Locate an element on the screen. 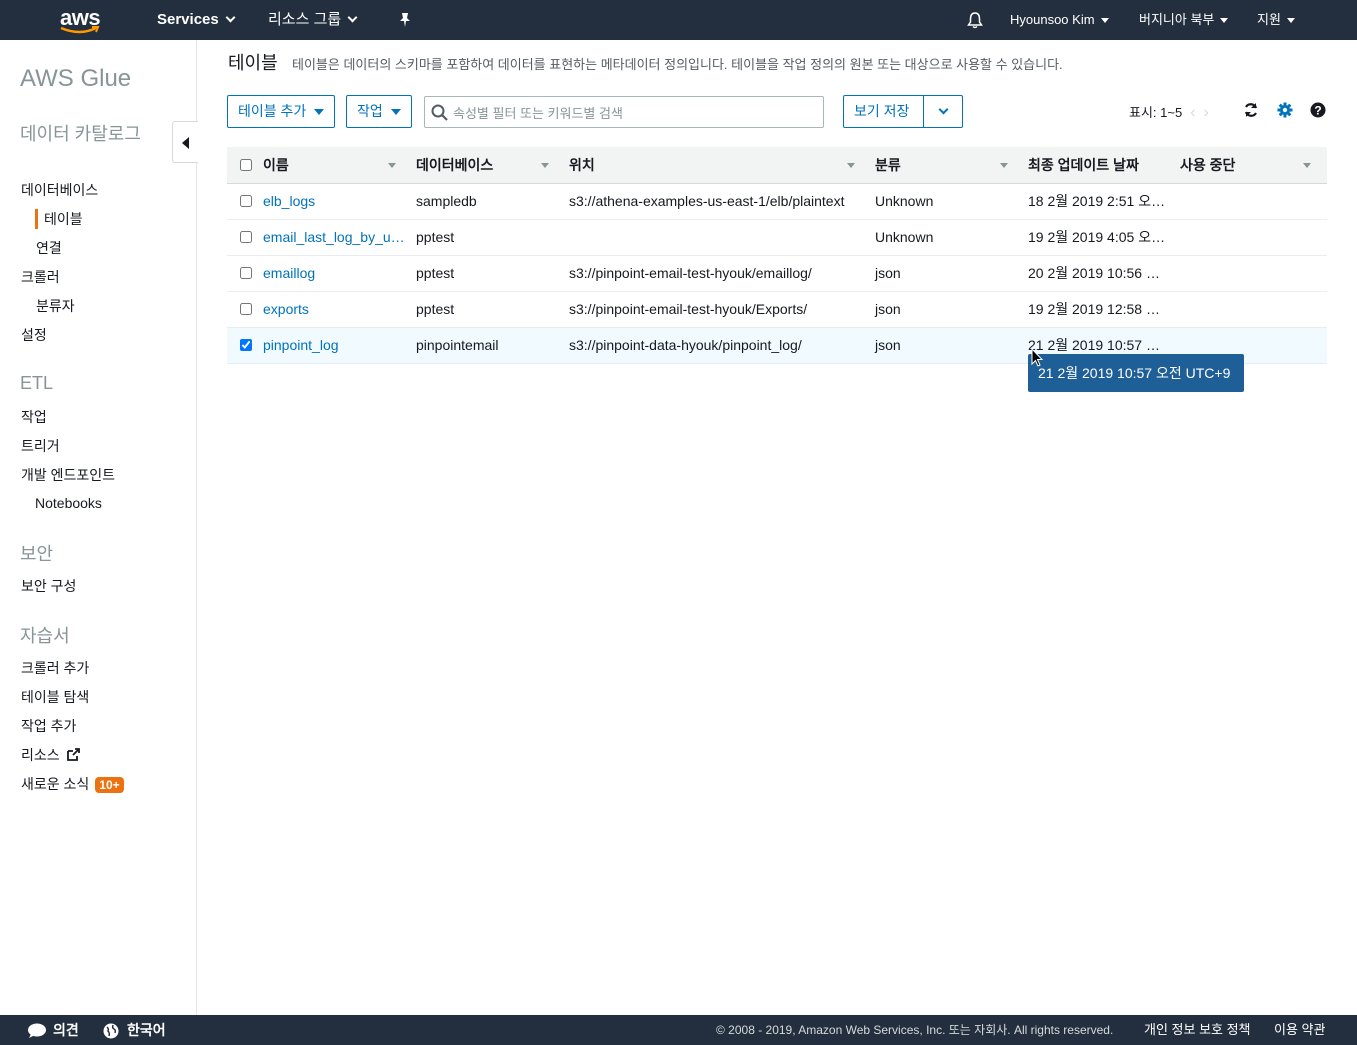 The height and width of the screenshot is (1045, 1357). resource-groups-menu: 리소스 그룹 is located at coordinates (313, 20).